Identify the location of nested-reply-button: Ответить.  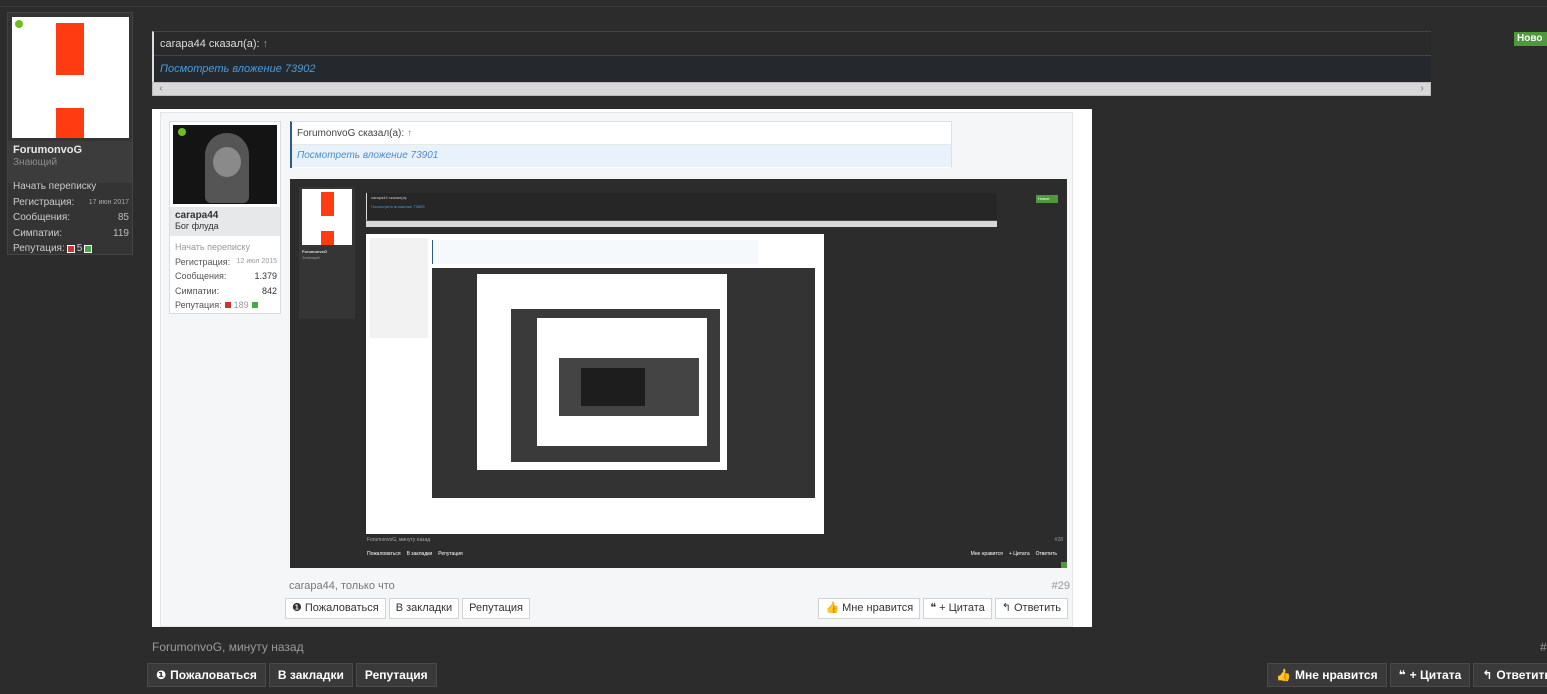
(1046, 554).